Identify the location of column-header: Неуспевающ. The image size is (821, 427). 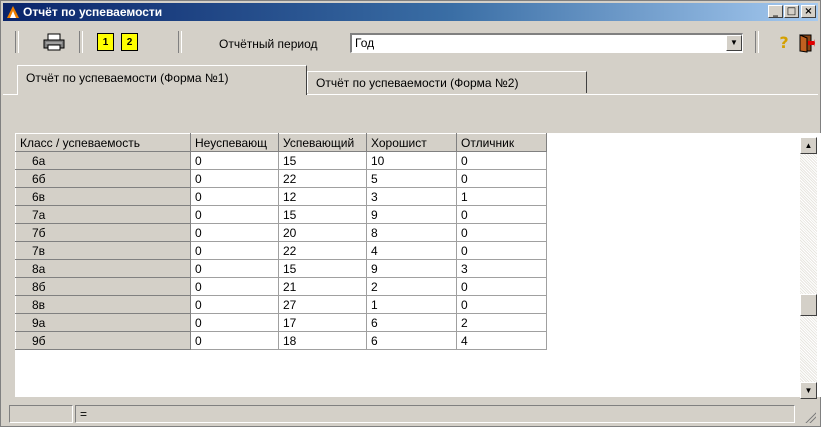
(234, 142).